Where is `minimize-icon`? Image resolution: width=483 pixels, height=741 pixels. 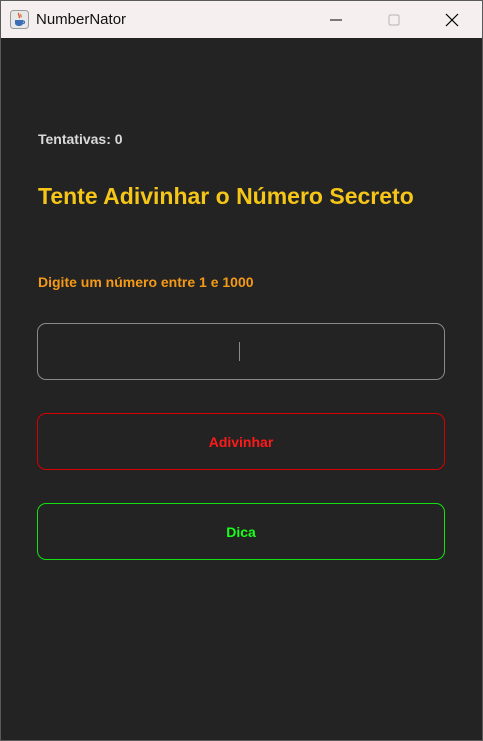
minimize-icon is located at coordinates (336, 19).